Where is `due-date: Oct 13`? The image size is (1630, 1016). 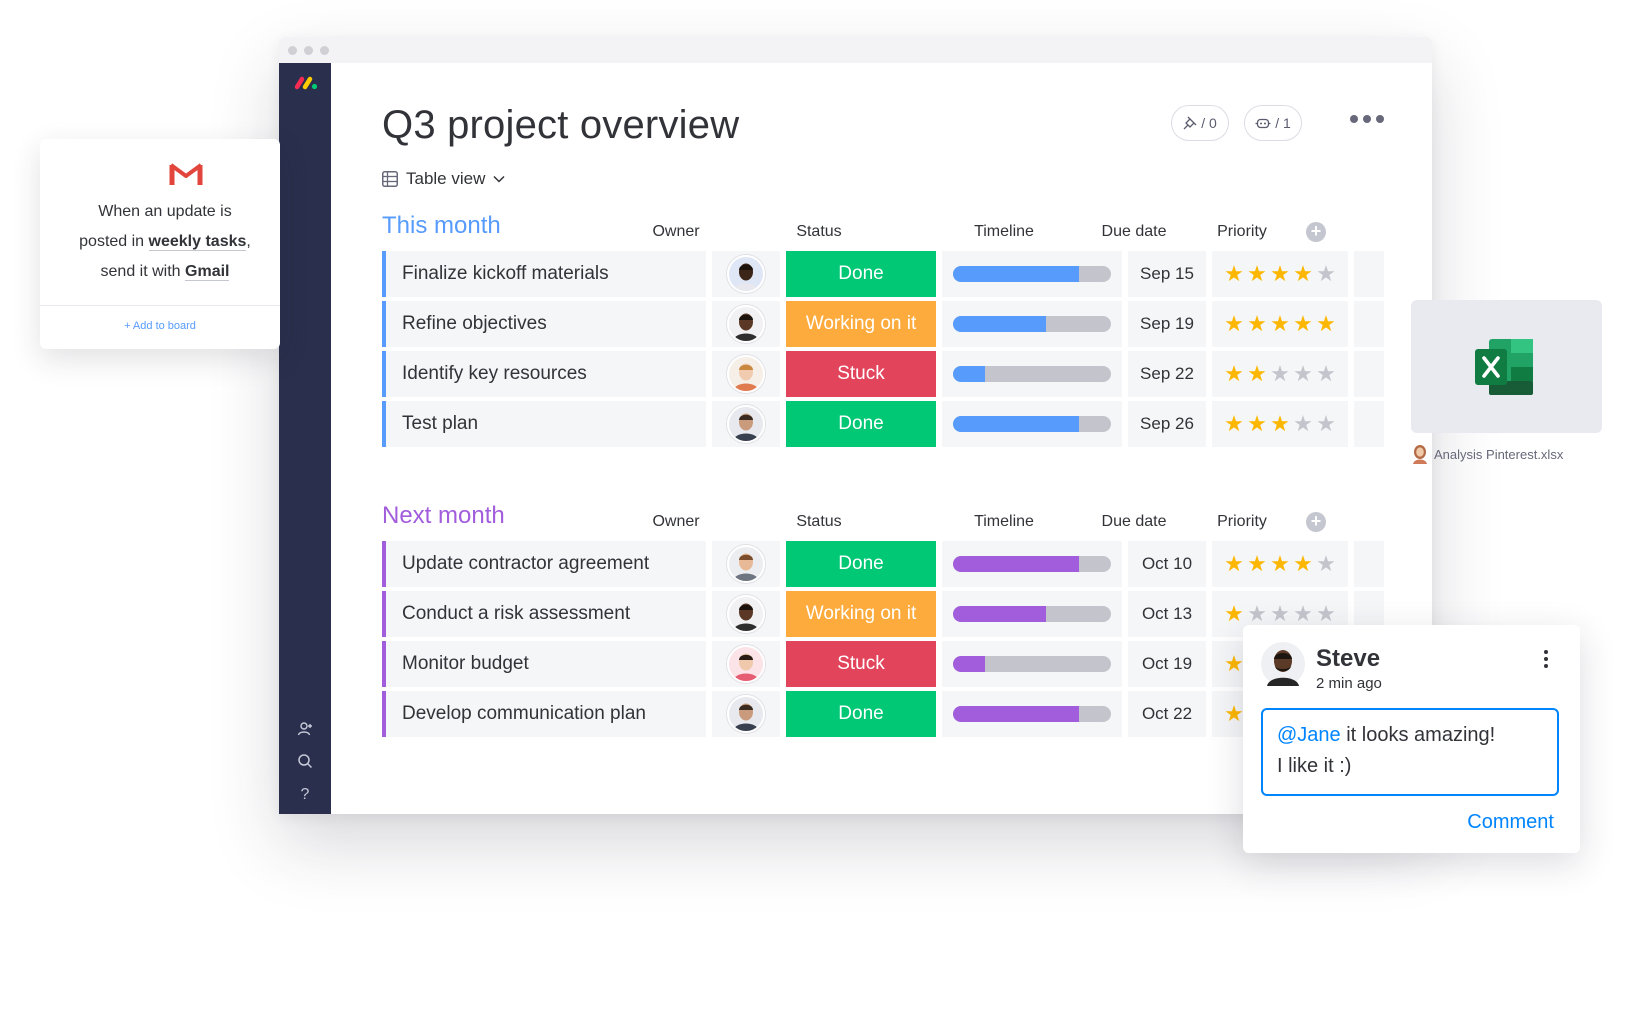
due-date: Oct 13 is located at coordinates (1167, 614).